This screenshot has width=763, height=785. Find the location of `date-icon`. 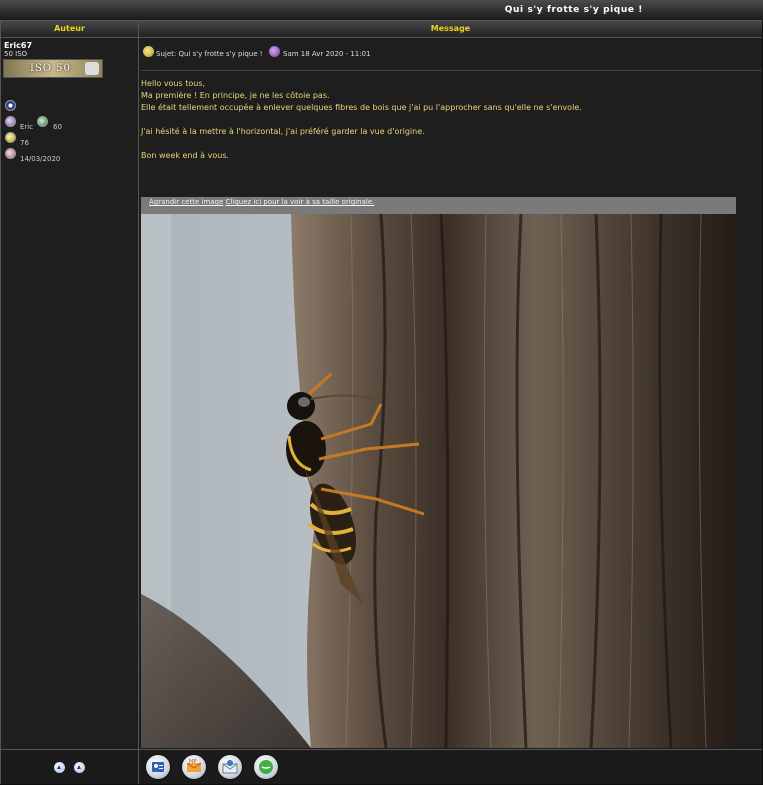

date-icon is located at coordinates (274, 51).